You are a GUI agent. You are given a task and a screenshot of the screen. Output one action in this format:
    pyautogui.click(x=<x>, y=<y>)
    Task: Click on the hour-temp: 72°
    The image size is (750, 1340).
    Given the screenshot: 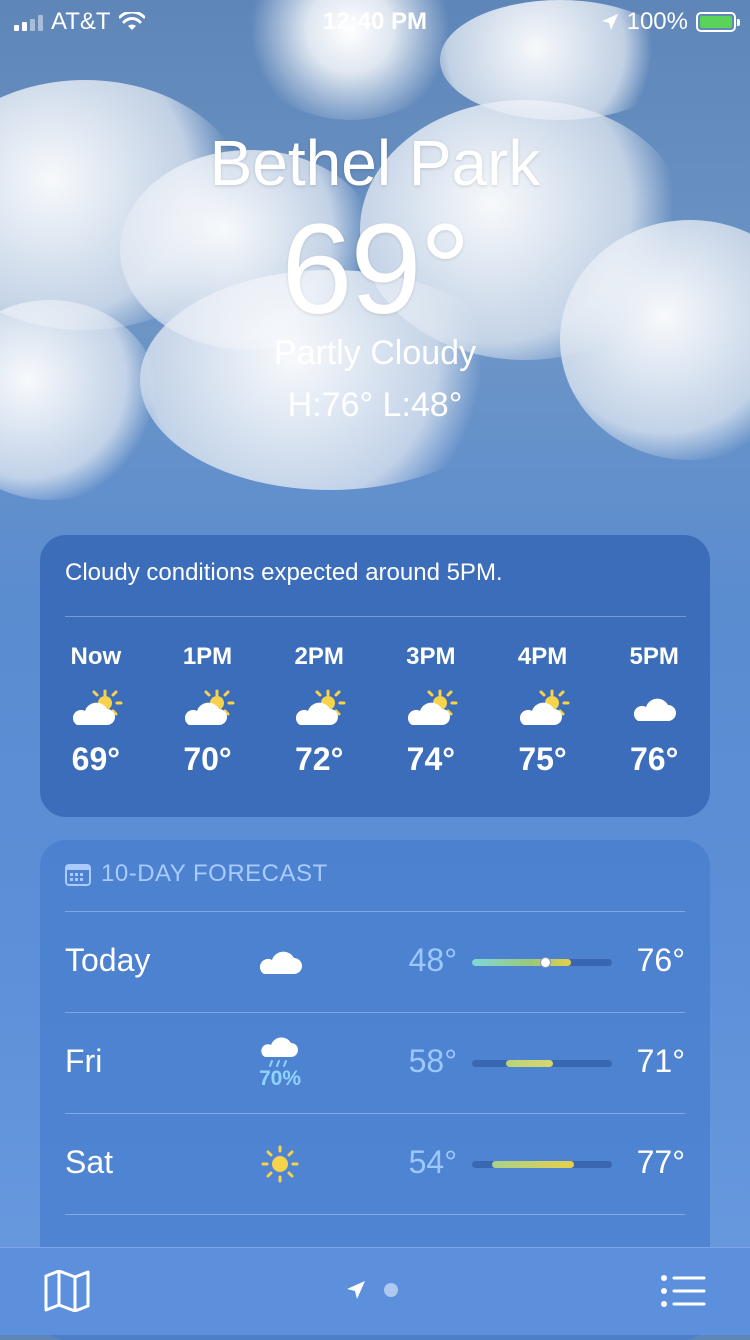 What is the action you would take?
    pyautogui.click(x=319, y=759)
    